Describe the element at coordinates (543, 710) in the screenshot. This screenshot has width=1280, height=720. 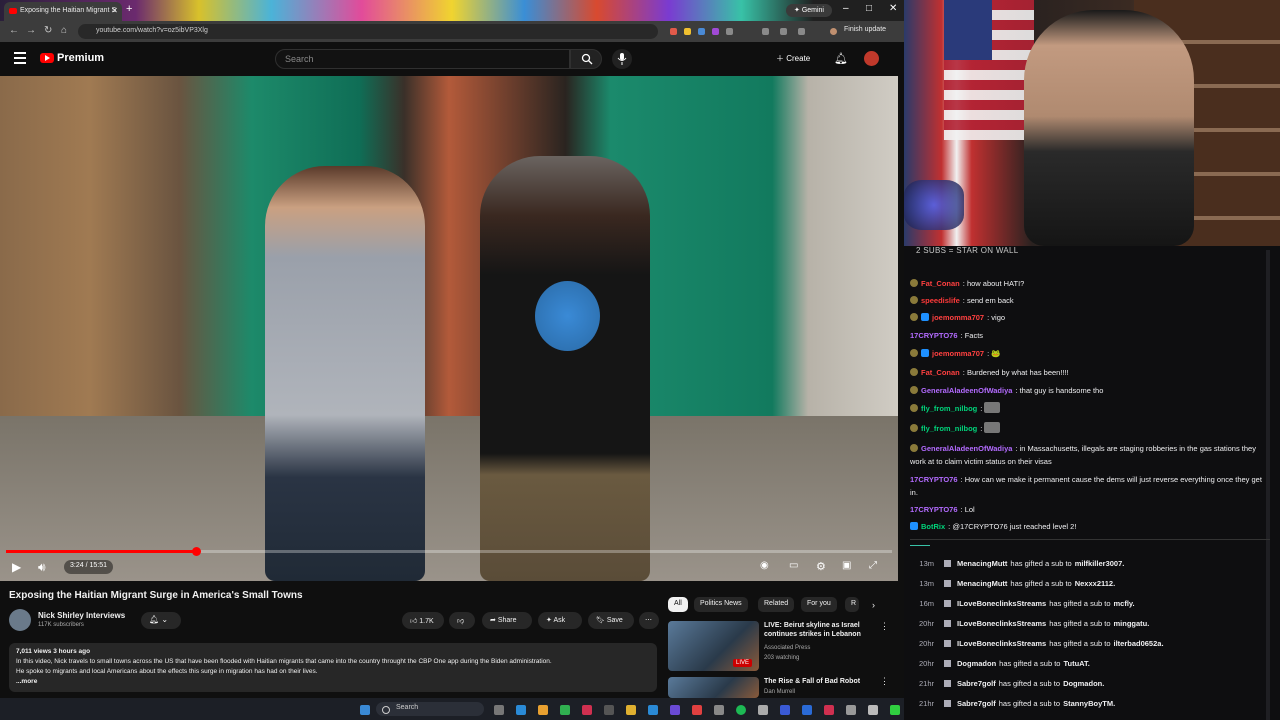
I see `chrome-icon` at that location.